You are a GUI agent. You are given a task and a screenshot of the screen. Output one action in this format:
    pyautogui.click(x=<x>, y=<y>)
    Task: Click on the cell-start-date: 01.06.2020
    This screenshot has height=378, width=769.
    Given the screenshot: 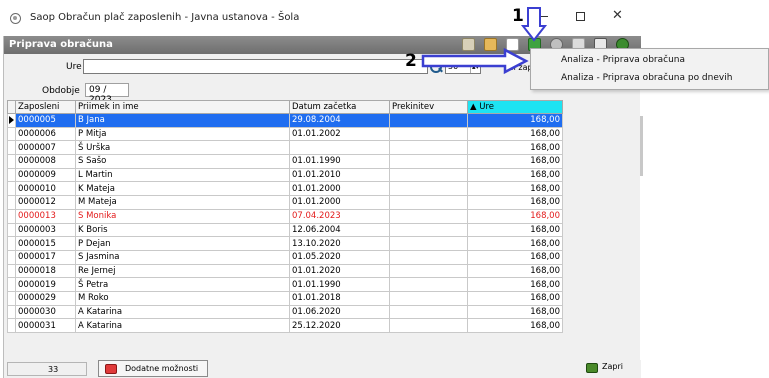 What is the action you would take?
    pyautogui.click(x=339, y=312)
    